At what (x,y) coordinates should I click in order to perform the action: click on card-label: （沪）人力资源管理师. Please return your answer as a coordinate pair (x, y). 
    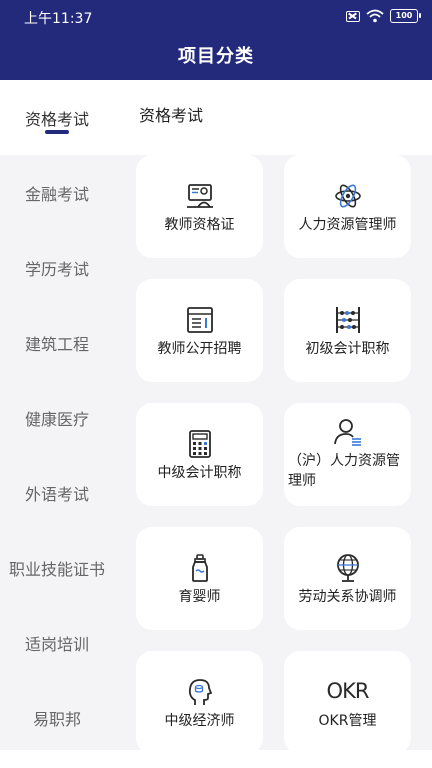
    Looking at the image, I should click on (344, 471).